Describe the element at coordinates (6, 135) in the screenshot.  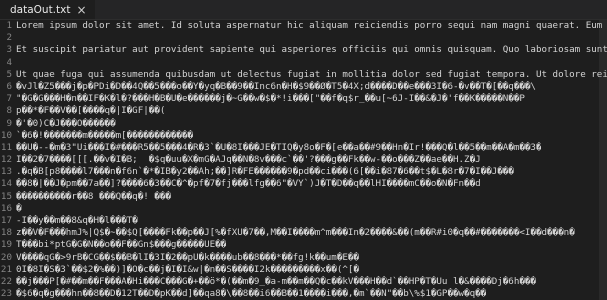
I see `line-number: 10` at that location.